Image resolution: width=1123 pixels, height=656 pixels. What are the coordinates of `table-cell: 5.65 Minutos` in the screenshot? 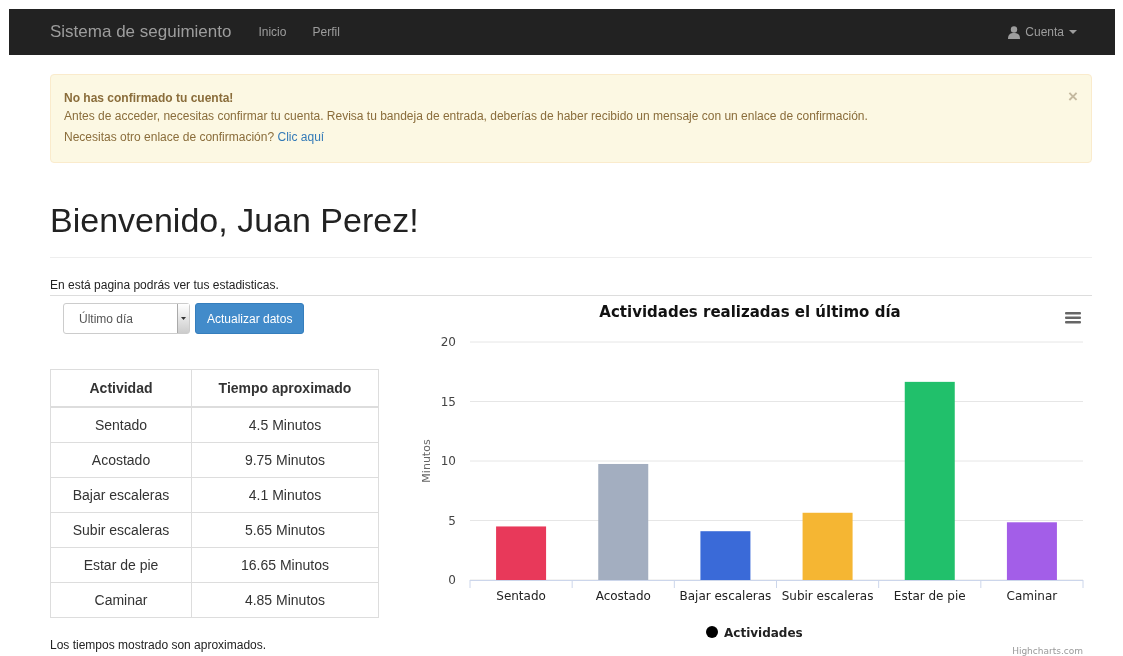 It's located at (285, 530).